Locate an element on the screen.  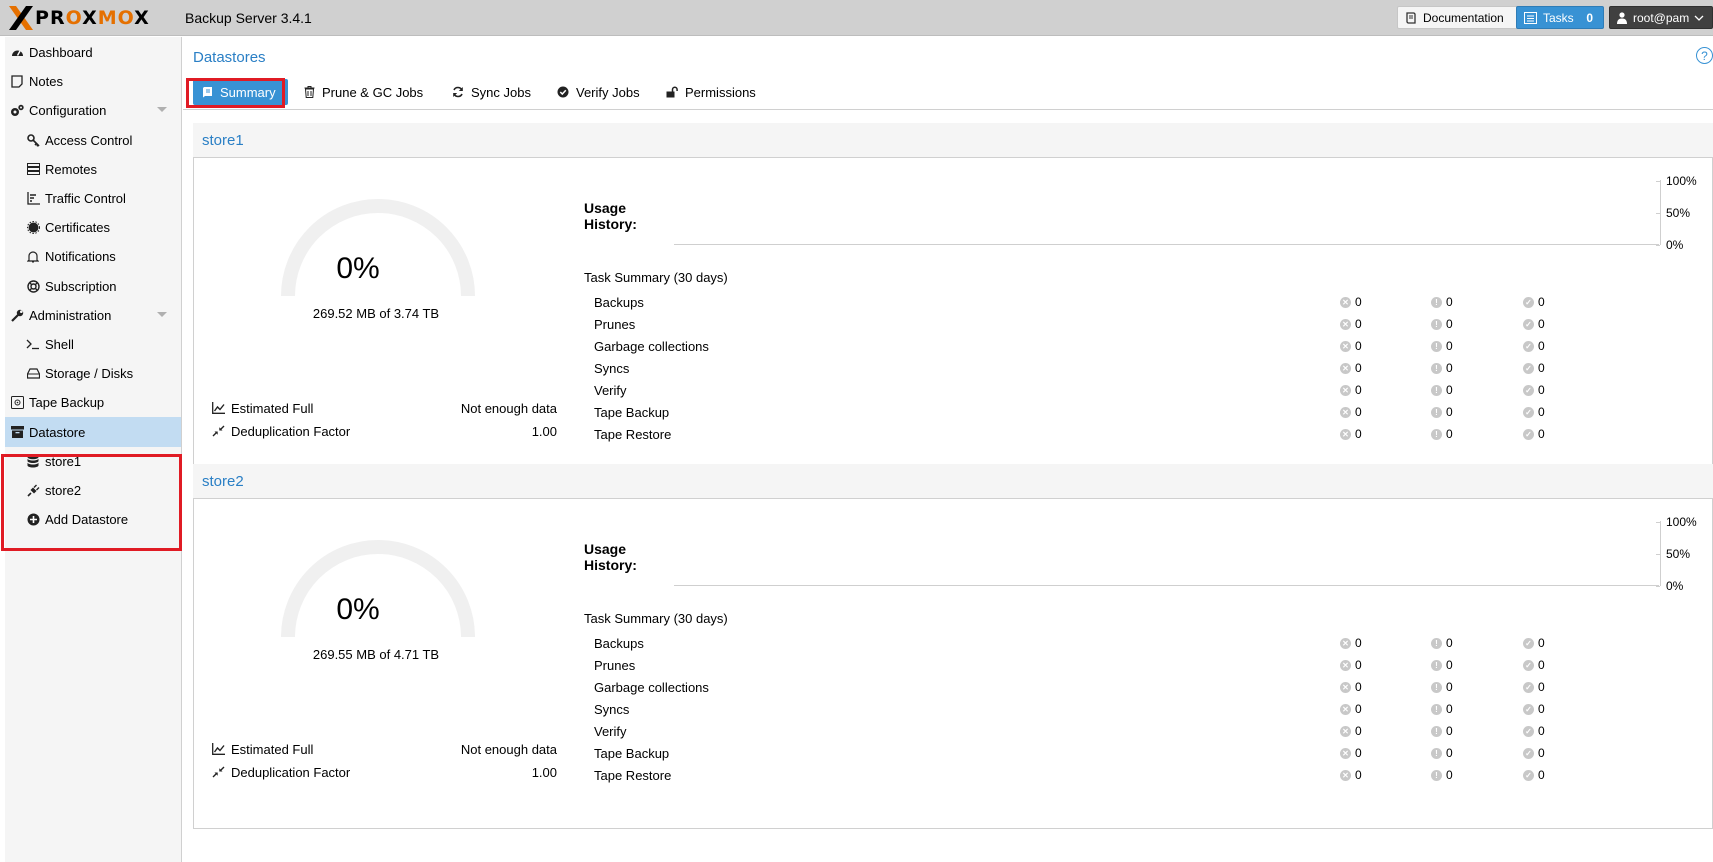
tasks-button: Tasks 0 is located at coordinates (1560, 17).